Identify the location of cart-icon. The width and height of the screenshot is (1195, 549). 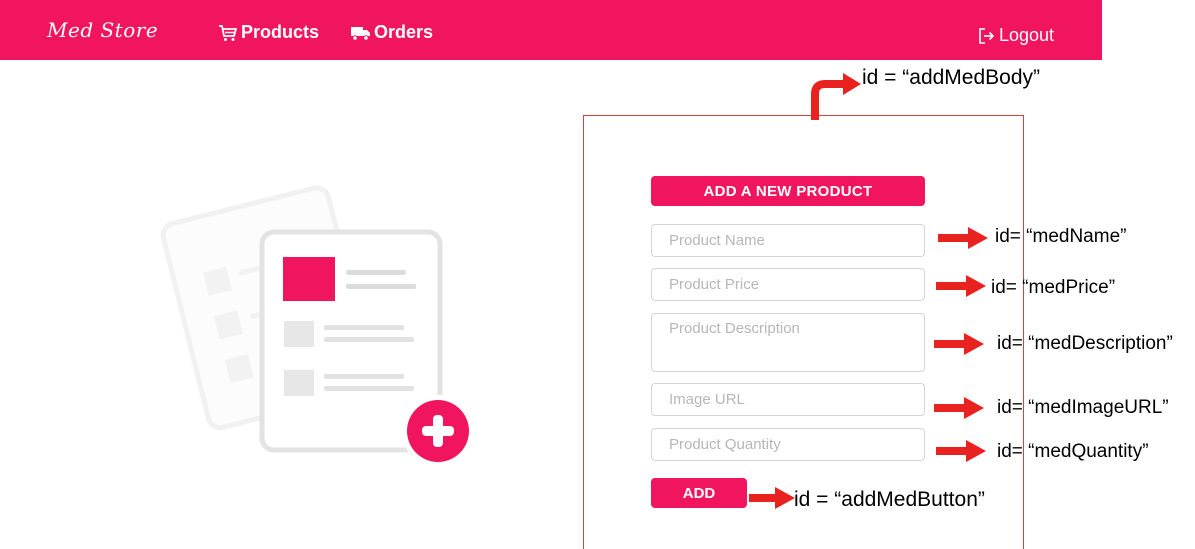
(228, 33).